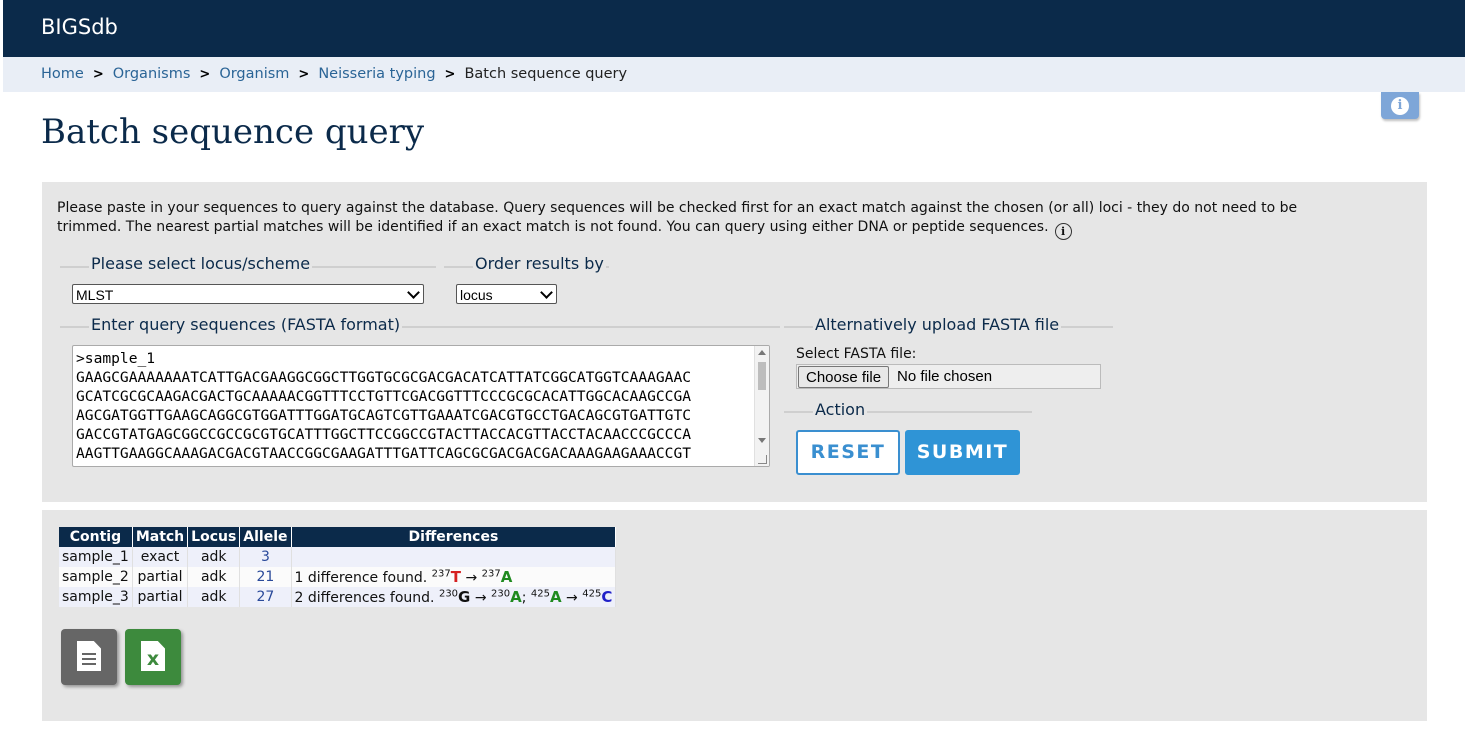 Image resolution: width=1468 pixels, height=729 pixels. I want to click on excel-glyph: x, so click(153, 659).